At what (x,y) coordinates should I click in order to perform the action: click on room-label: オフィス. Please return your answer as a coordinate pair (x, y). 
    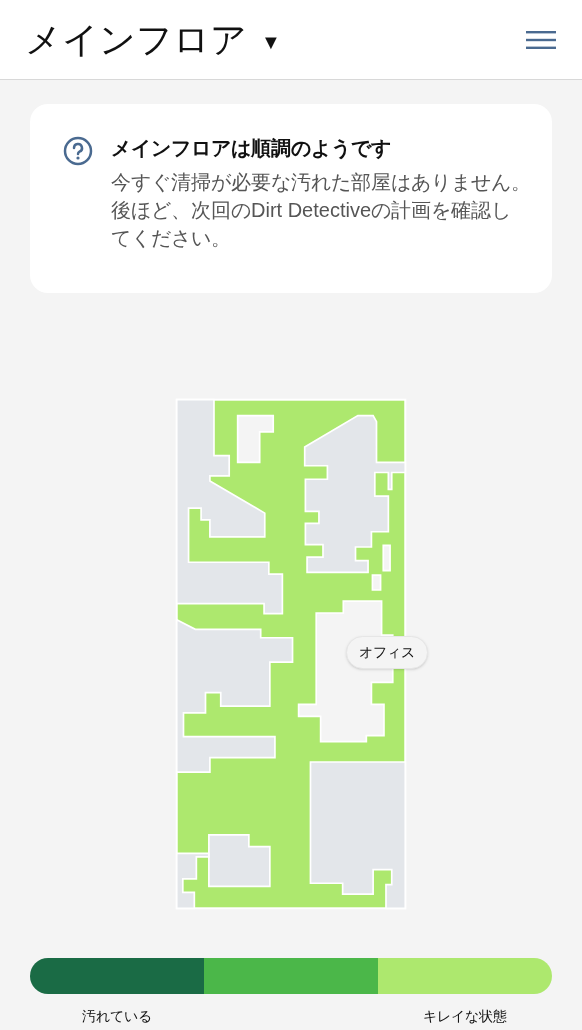
    Looking at the image, I should click on (387, 652).